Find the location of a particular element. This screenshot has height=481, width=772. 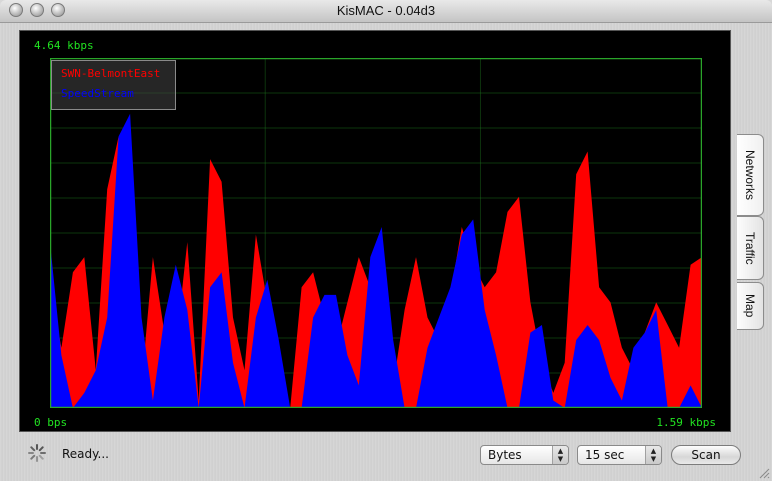

interval-popup: 15 sec ▲ ▼ is located at coordinates (619, 455).